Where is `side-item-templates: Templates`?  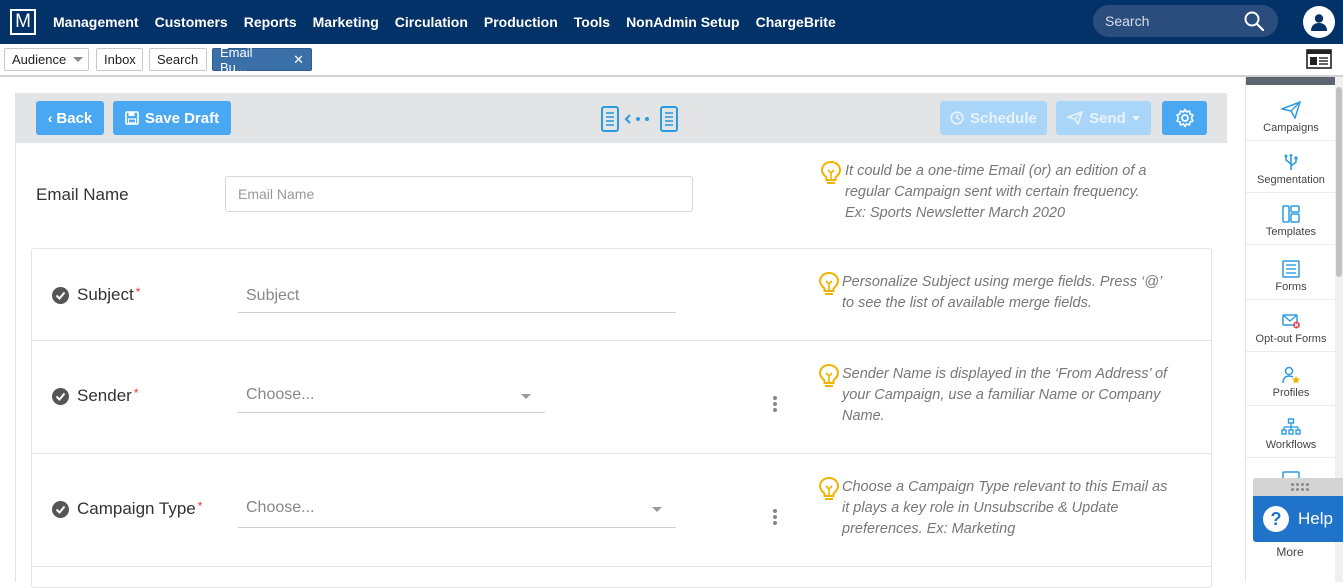
side-item-templates: Templates is located at coordinates (1291, 219).